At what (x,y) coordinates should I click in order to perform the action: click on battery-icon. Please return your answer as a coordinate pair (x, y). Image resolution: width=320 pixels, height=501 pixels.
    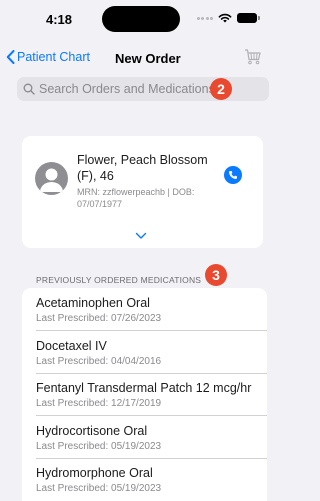
    Looking at the image, I should click on (248, 18).